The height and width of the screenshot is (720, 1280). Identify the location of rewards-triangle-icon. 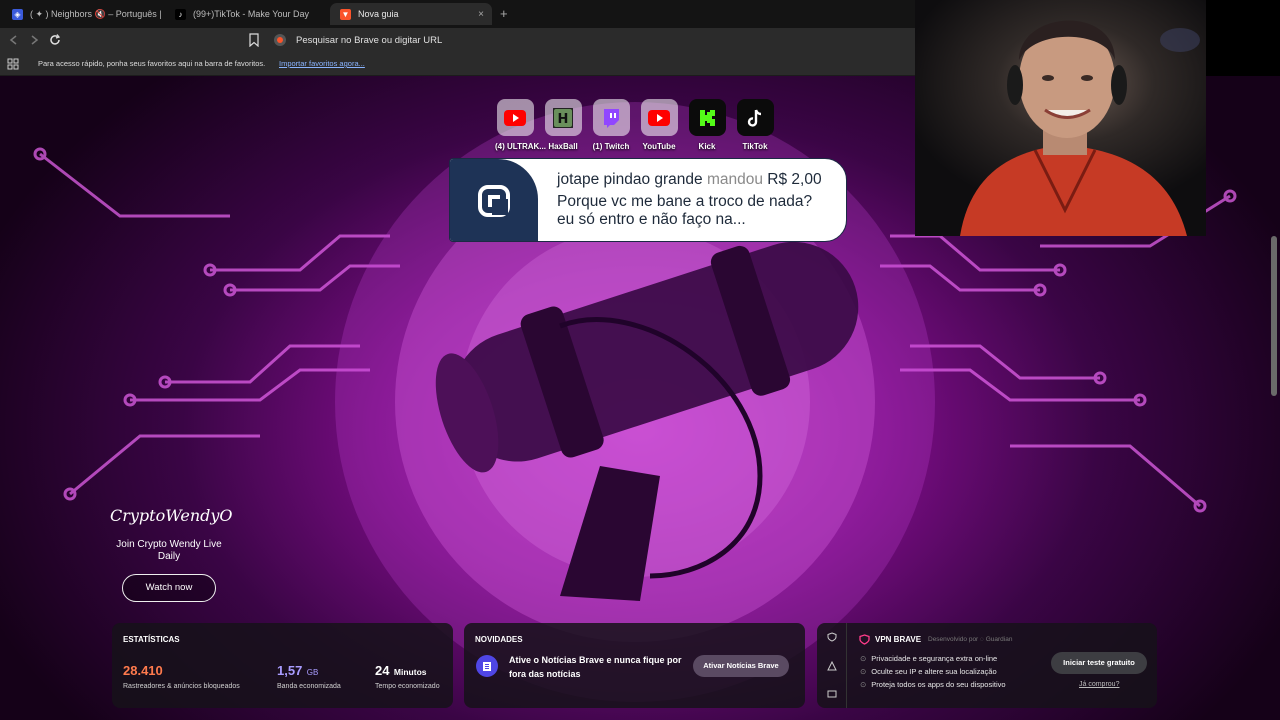
(832, 666).